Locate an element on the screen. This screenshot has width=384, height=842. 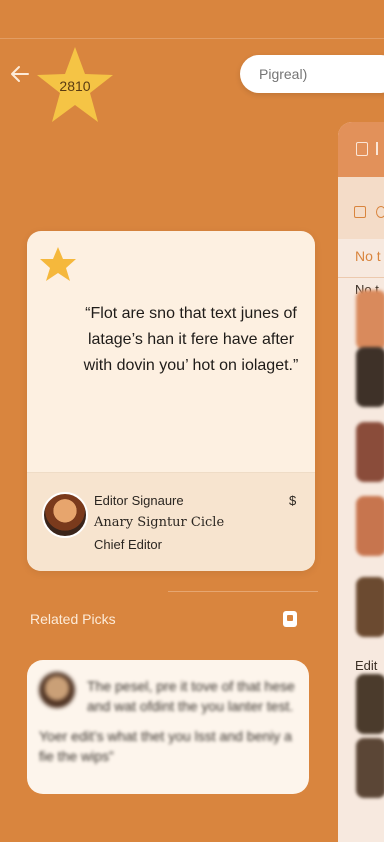
side-tab-underline is located at coordinates (361, 277).